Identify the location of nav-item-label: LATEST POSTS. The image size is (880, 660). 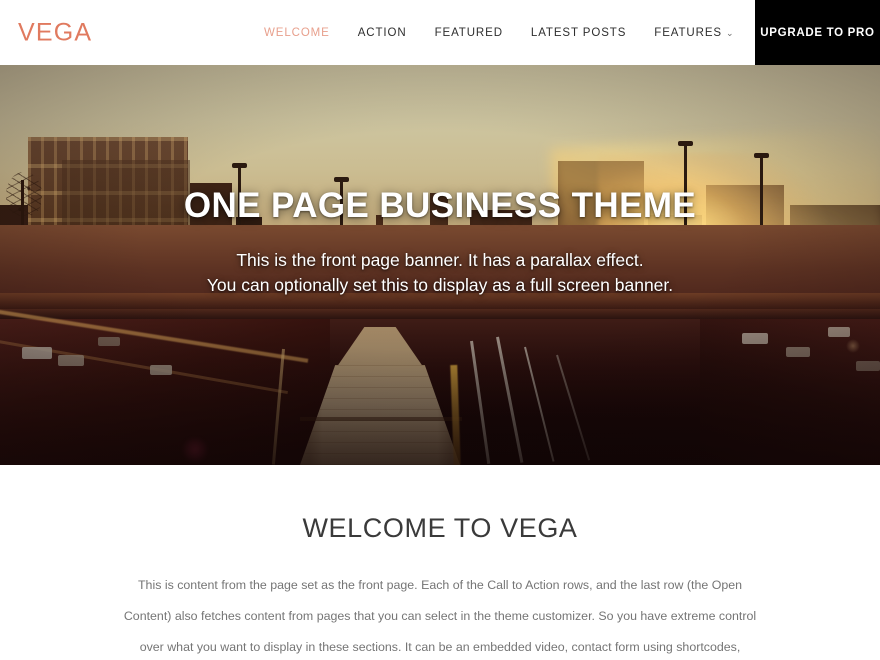
(578, 32).